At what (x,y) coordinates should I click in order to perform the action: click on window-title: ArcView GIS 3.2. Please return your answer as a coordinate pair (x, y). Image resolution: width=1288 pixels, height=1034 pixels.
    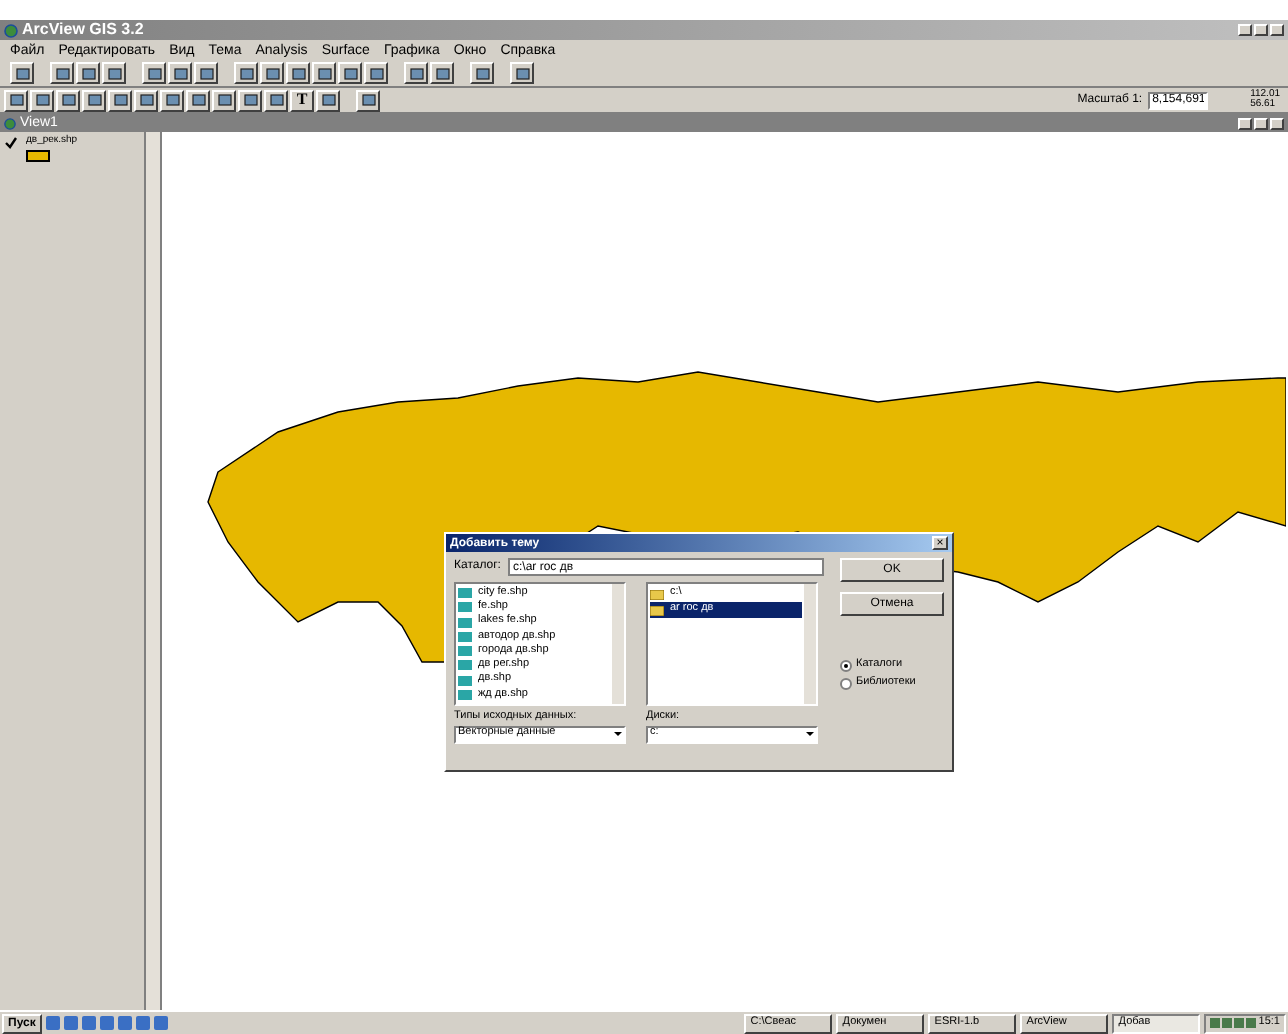
    Looking at the image, I should click on (83, 30).